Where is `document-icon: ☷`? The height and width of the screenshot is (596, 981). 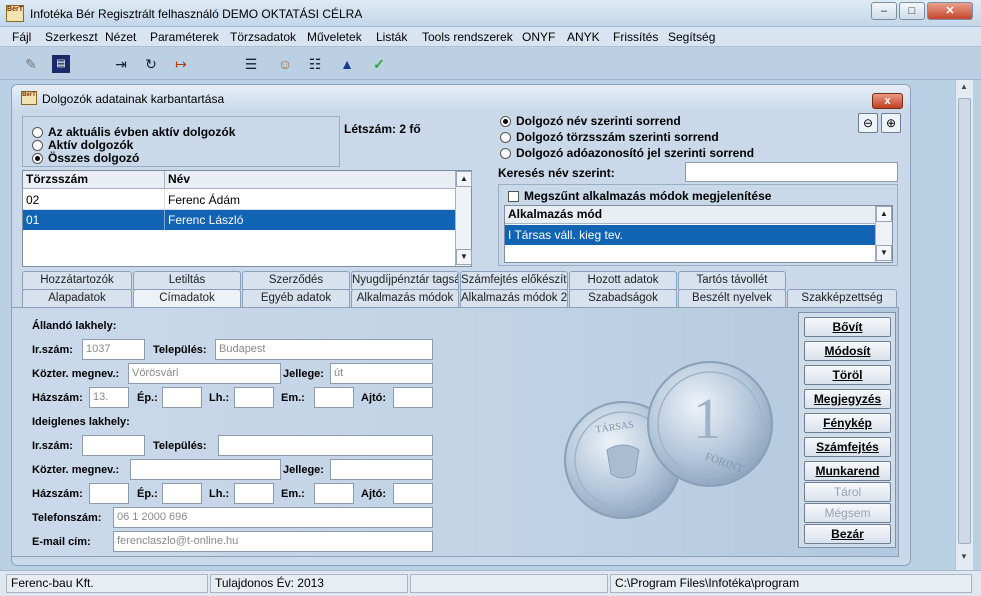
document-icon: ☷ is located at coordinates (315, 64).